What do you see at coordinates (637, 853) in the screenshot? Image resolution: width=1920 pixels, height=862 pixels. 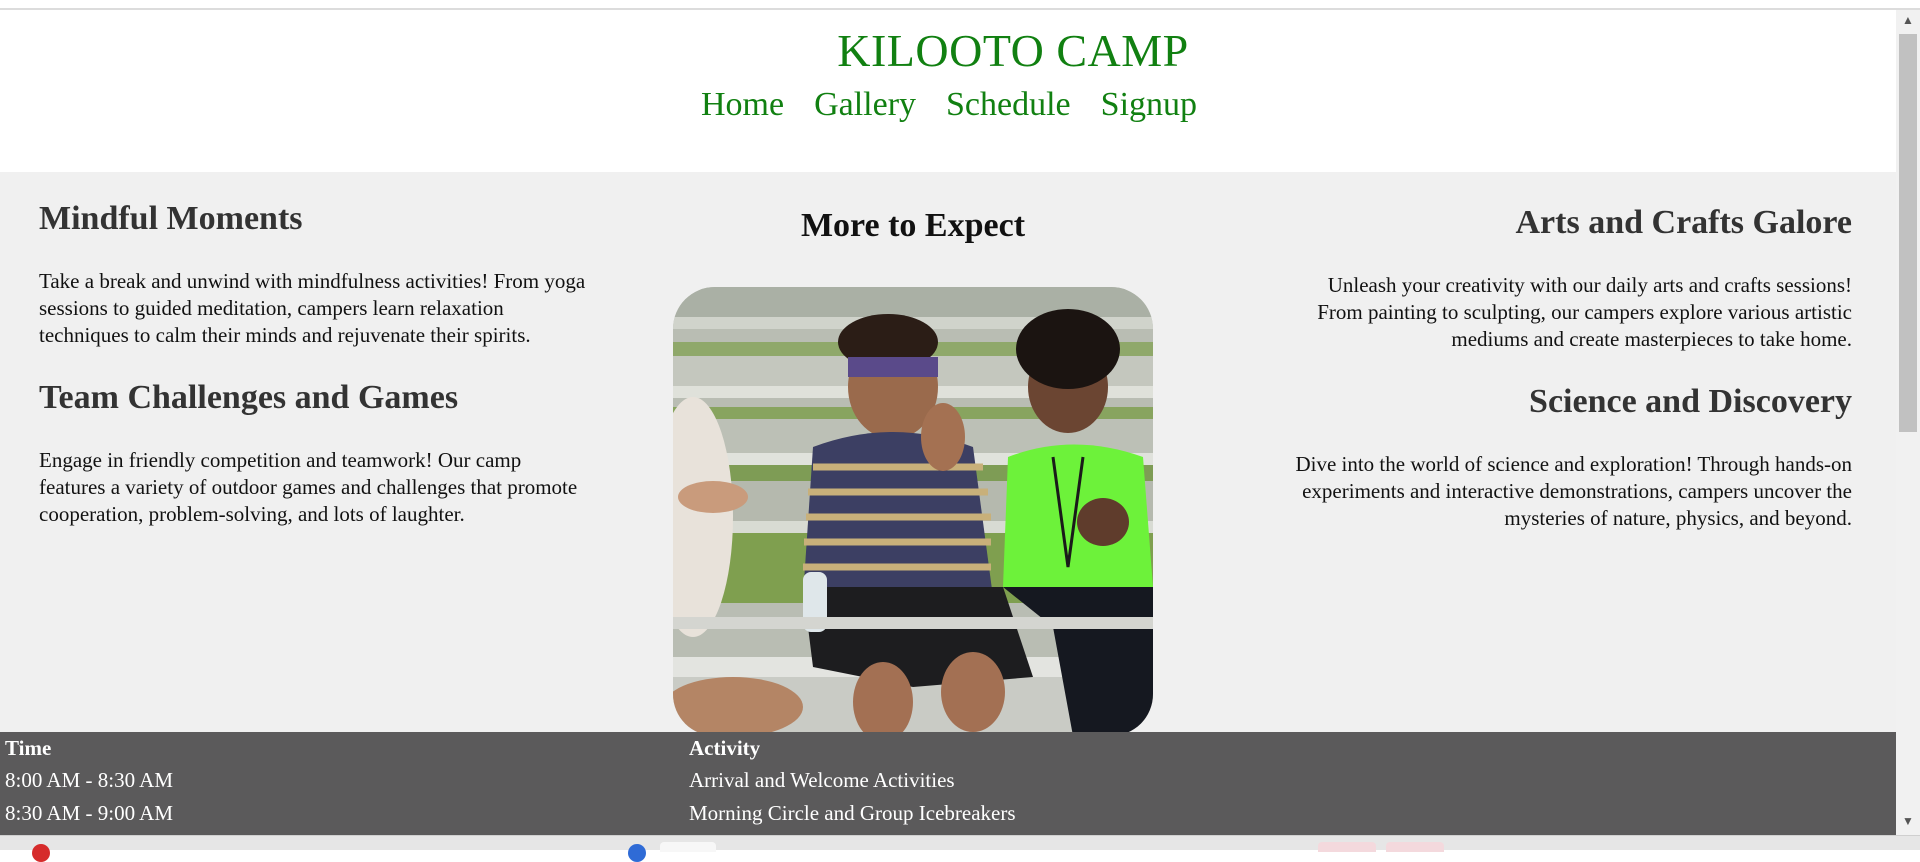 I see `app-icon` at bounding box center [637, 853].